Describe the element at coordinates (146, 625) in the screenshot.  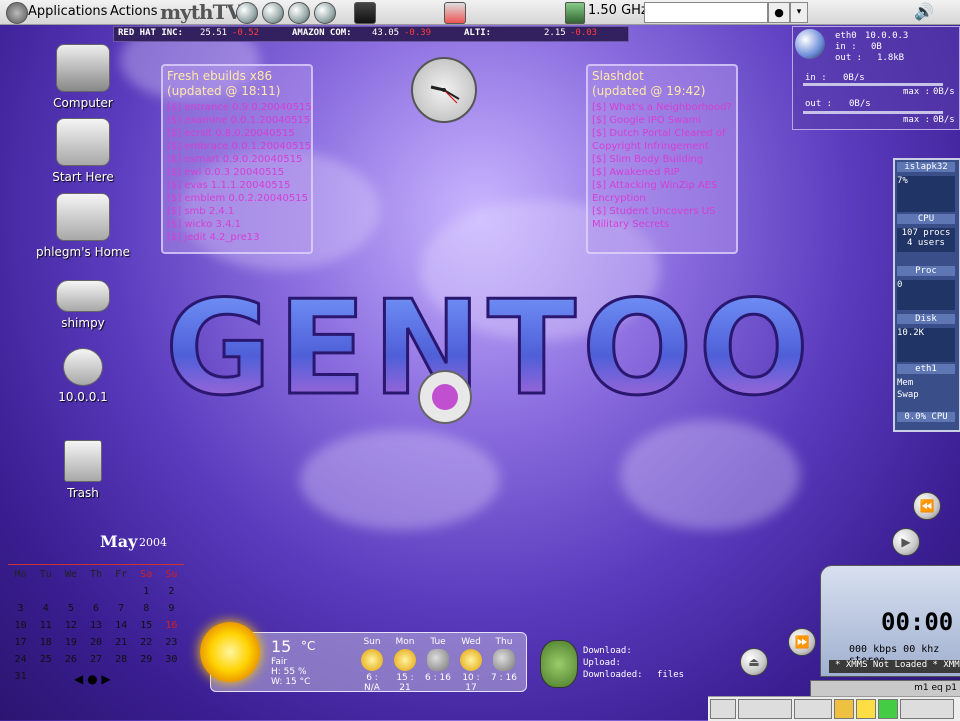
I see `calendar-day: 15` at that location.